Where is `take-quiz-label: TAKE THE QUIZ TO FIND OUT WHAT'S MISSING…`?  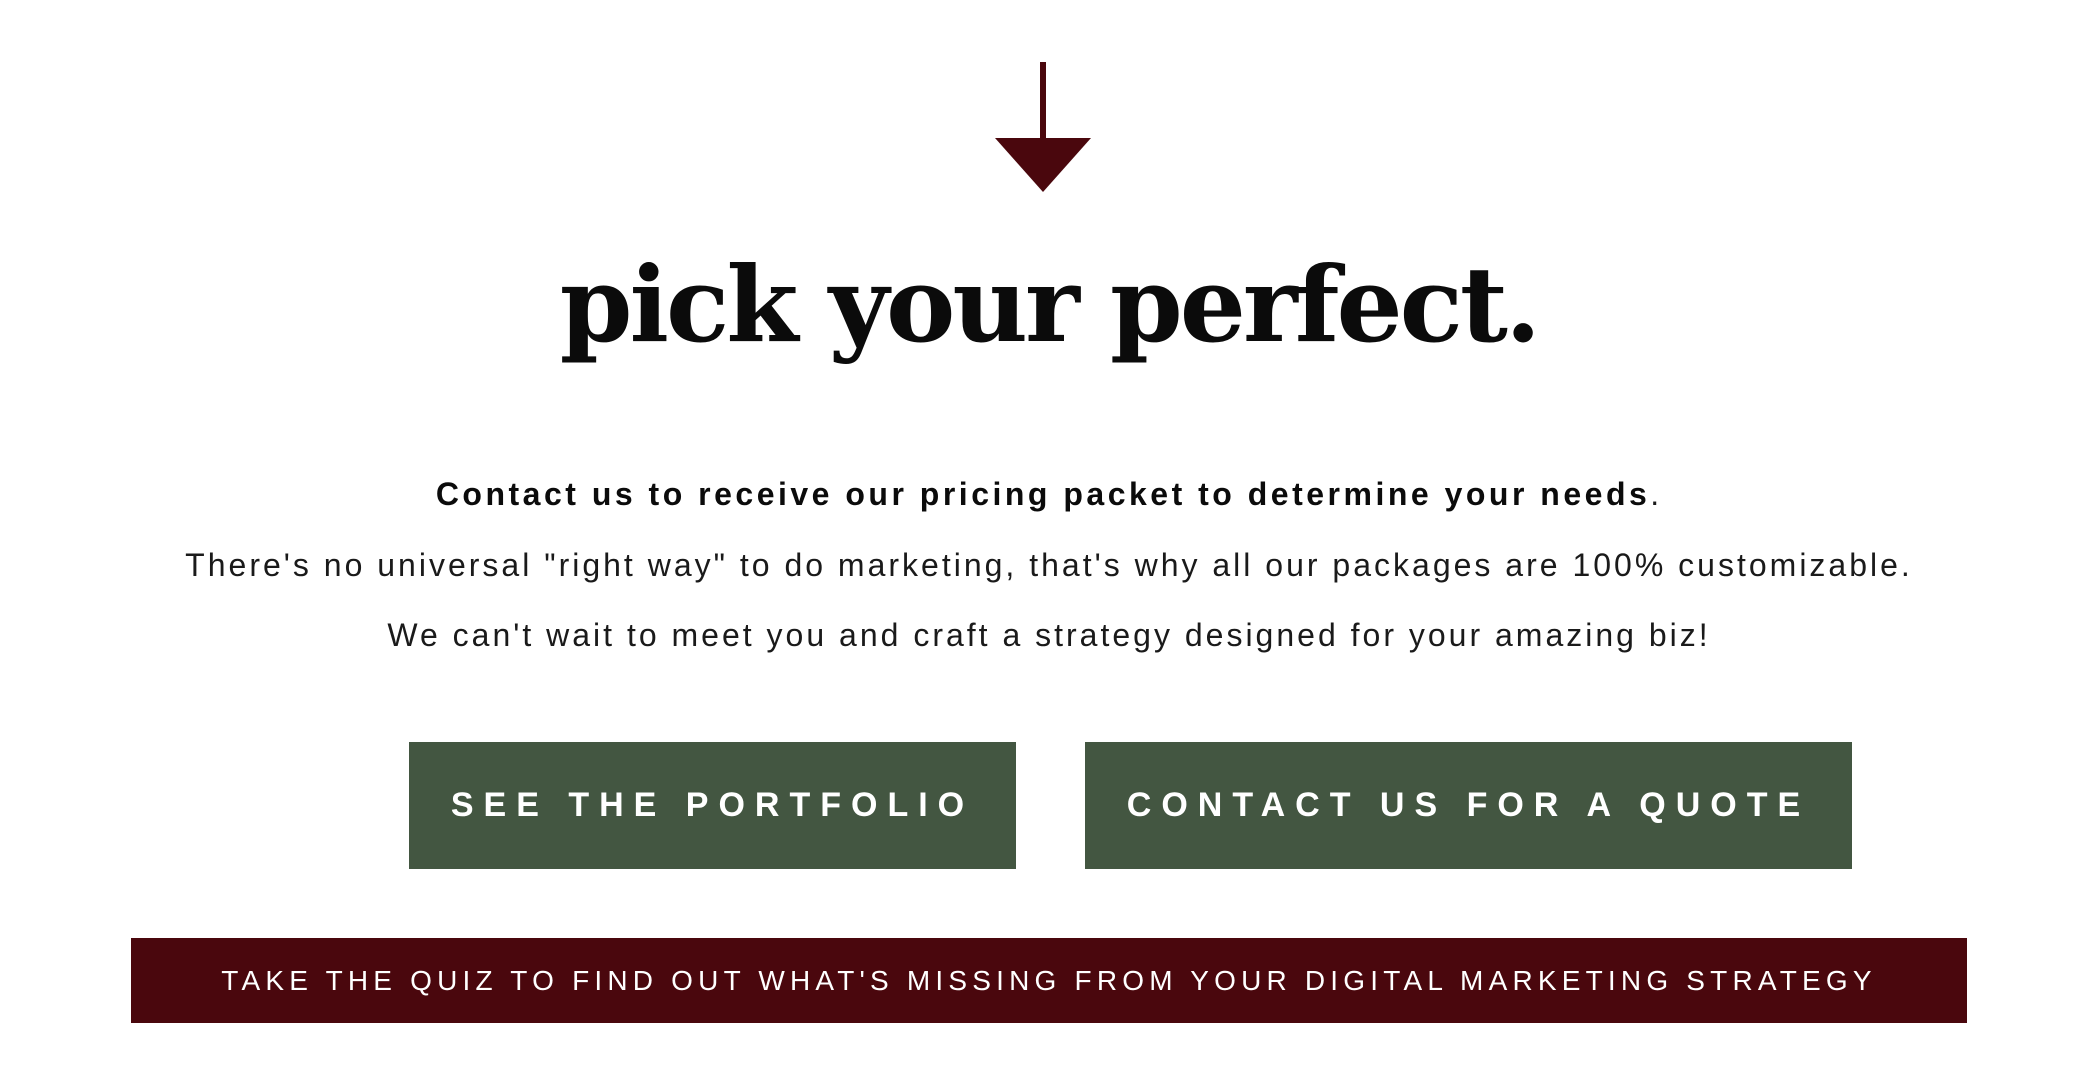
take-quiz-label: TAKE THE QUIZ TO FIND OUT WHAT'S MISSING… is located at coordinates (1049, 980).